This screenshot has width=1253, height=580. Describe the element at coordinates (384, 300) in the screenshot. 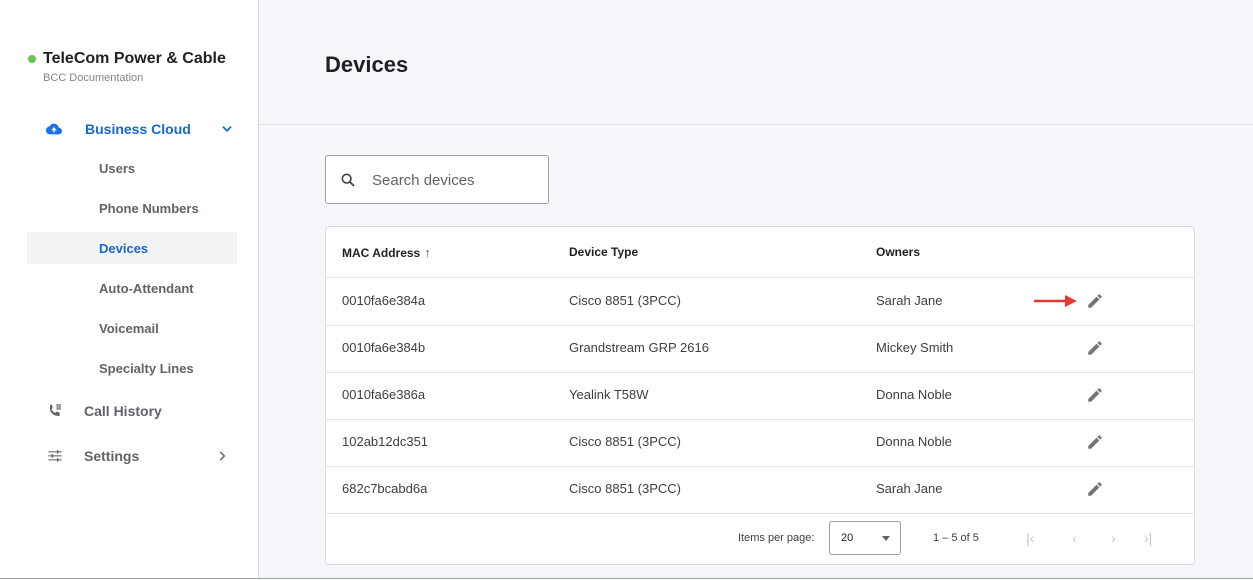

I see `cell-mac: 0010fa6e384a` at that location.